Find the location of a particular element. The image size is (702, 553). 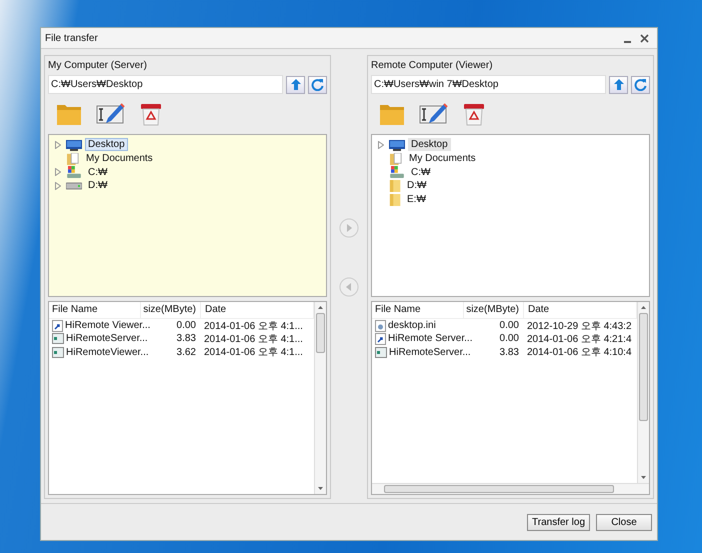

file-name: desktop.ini is located at coordinates (412, 326).